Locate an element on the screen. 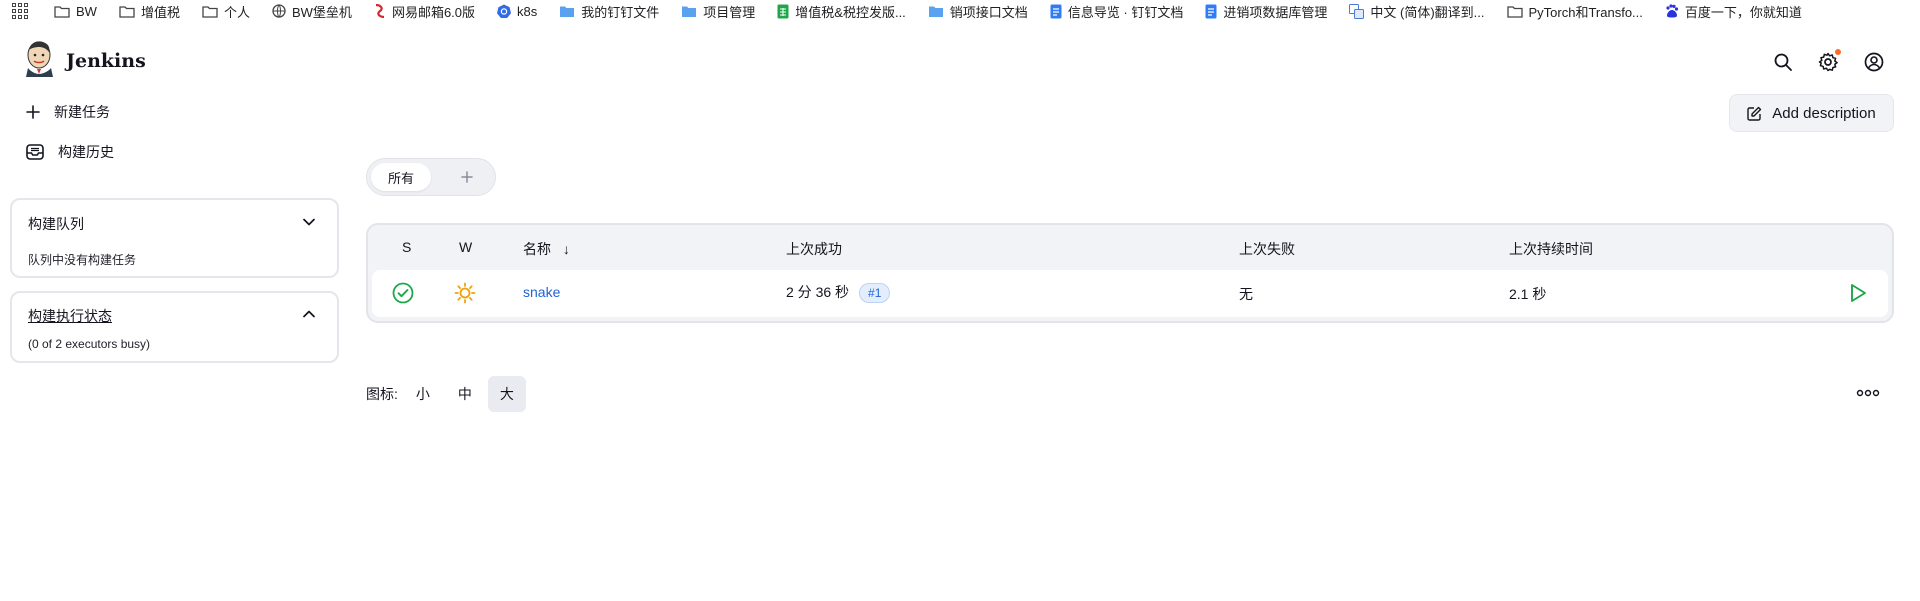 The height and width of the screenshot is (601, 1920). search-icon is located at coordinates (1783, 62).